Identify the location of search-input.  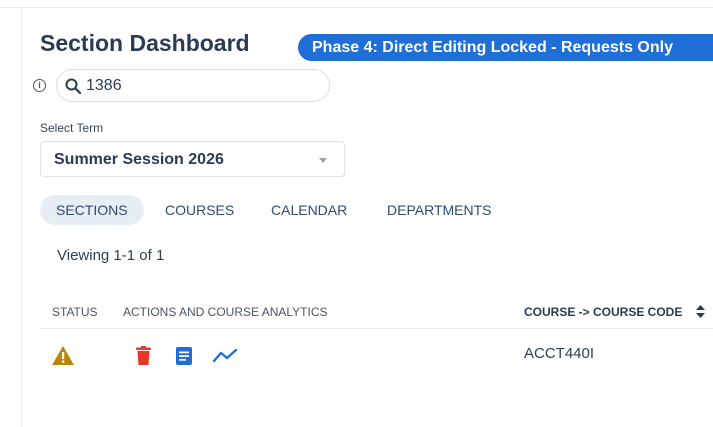
(201, 86).